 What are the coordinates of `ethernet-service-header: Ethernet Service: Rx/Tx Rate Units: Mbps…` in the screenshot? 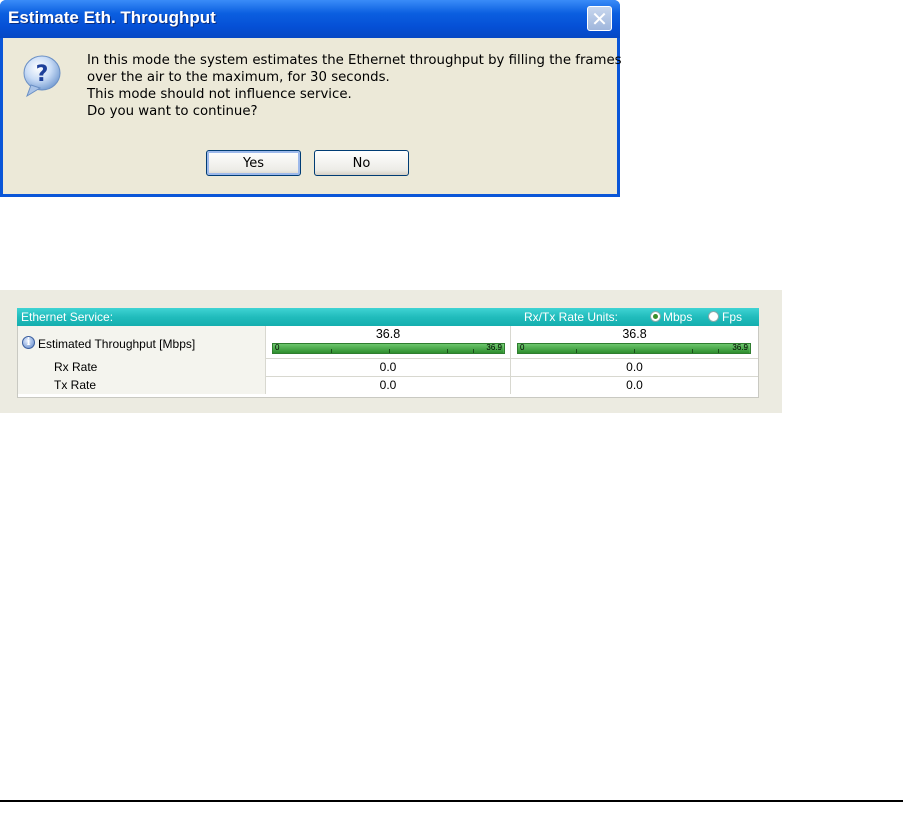 It's located at (388, 317).